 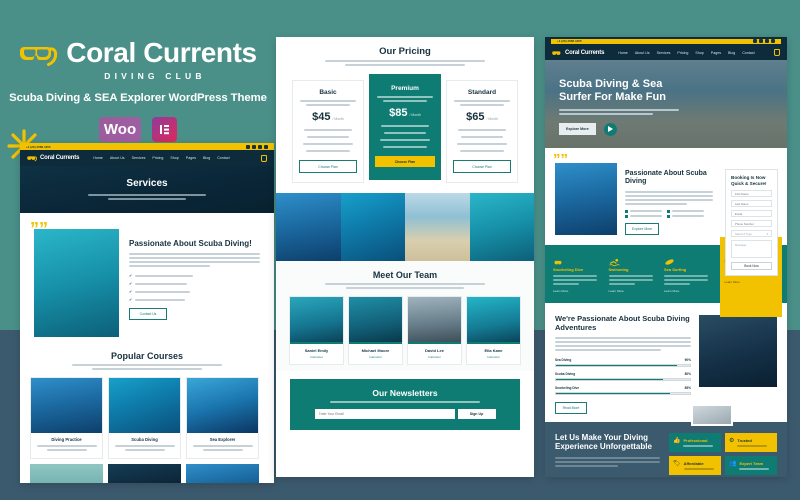 I want to click on booking-email-input, so click(x=751, y=213).